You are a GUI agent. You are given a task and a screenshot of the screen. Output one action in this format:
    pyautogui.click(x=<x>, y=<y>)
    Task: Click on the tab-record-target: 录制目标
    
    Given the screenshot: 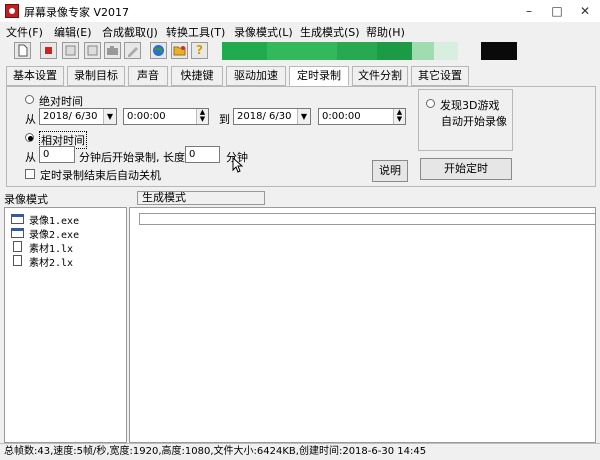 What is the action you would take?
    pyautogui.click(x=96, y=76)
    